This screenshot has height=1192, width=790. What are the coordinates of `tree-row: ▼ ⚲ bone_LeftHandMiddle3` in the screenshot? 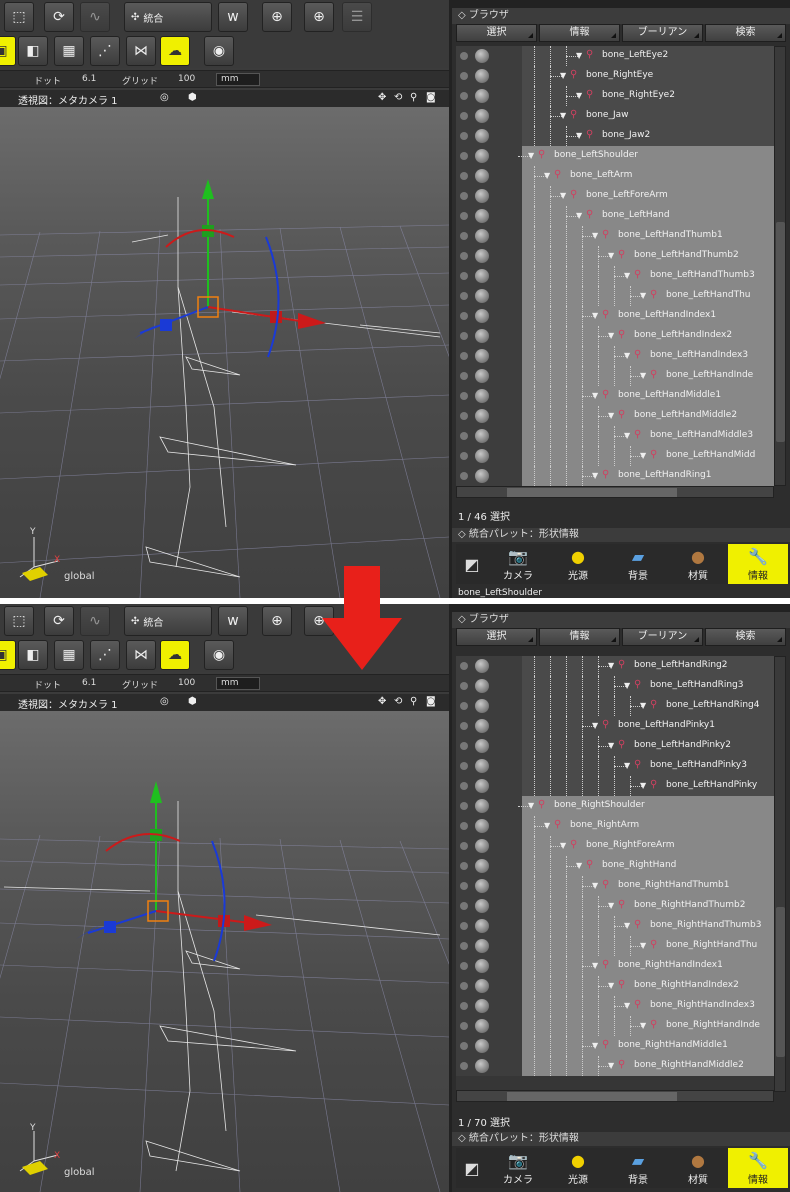 It's located at (615, 436).